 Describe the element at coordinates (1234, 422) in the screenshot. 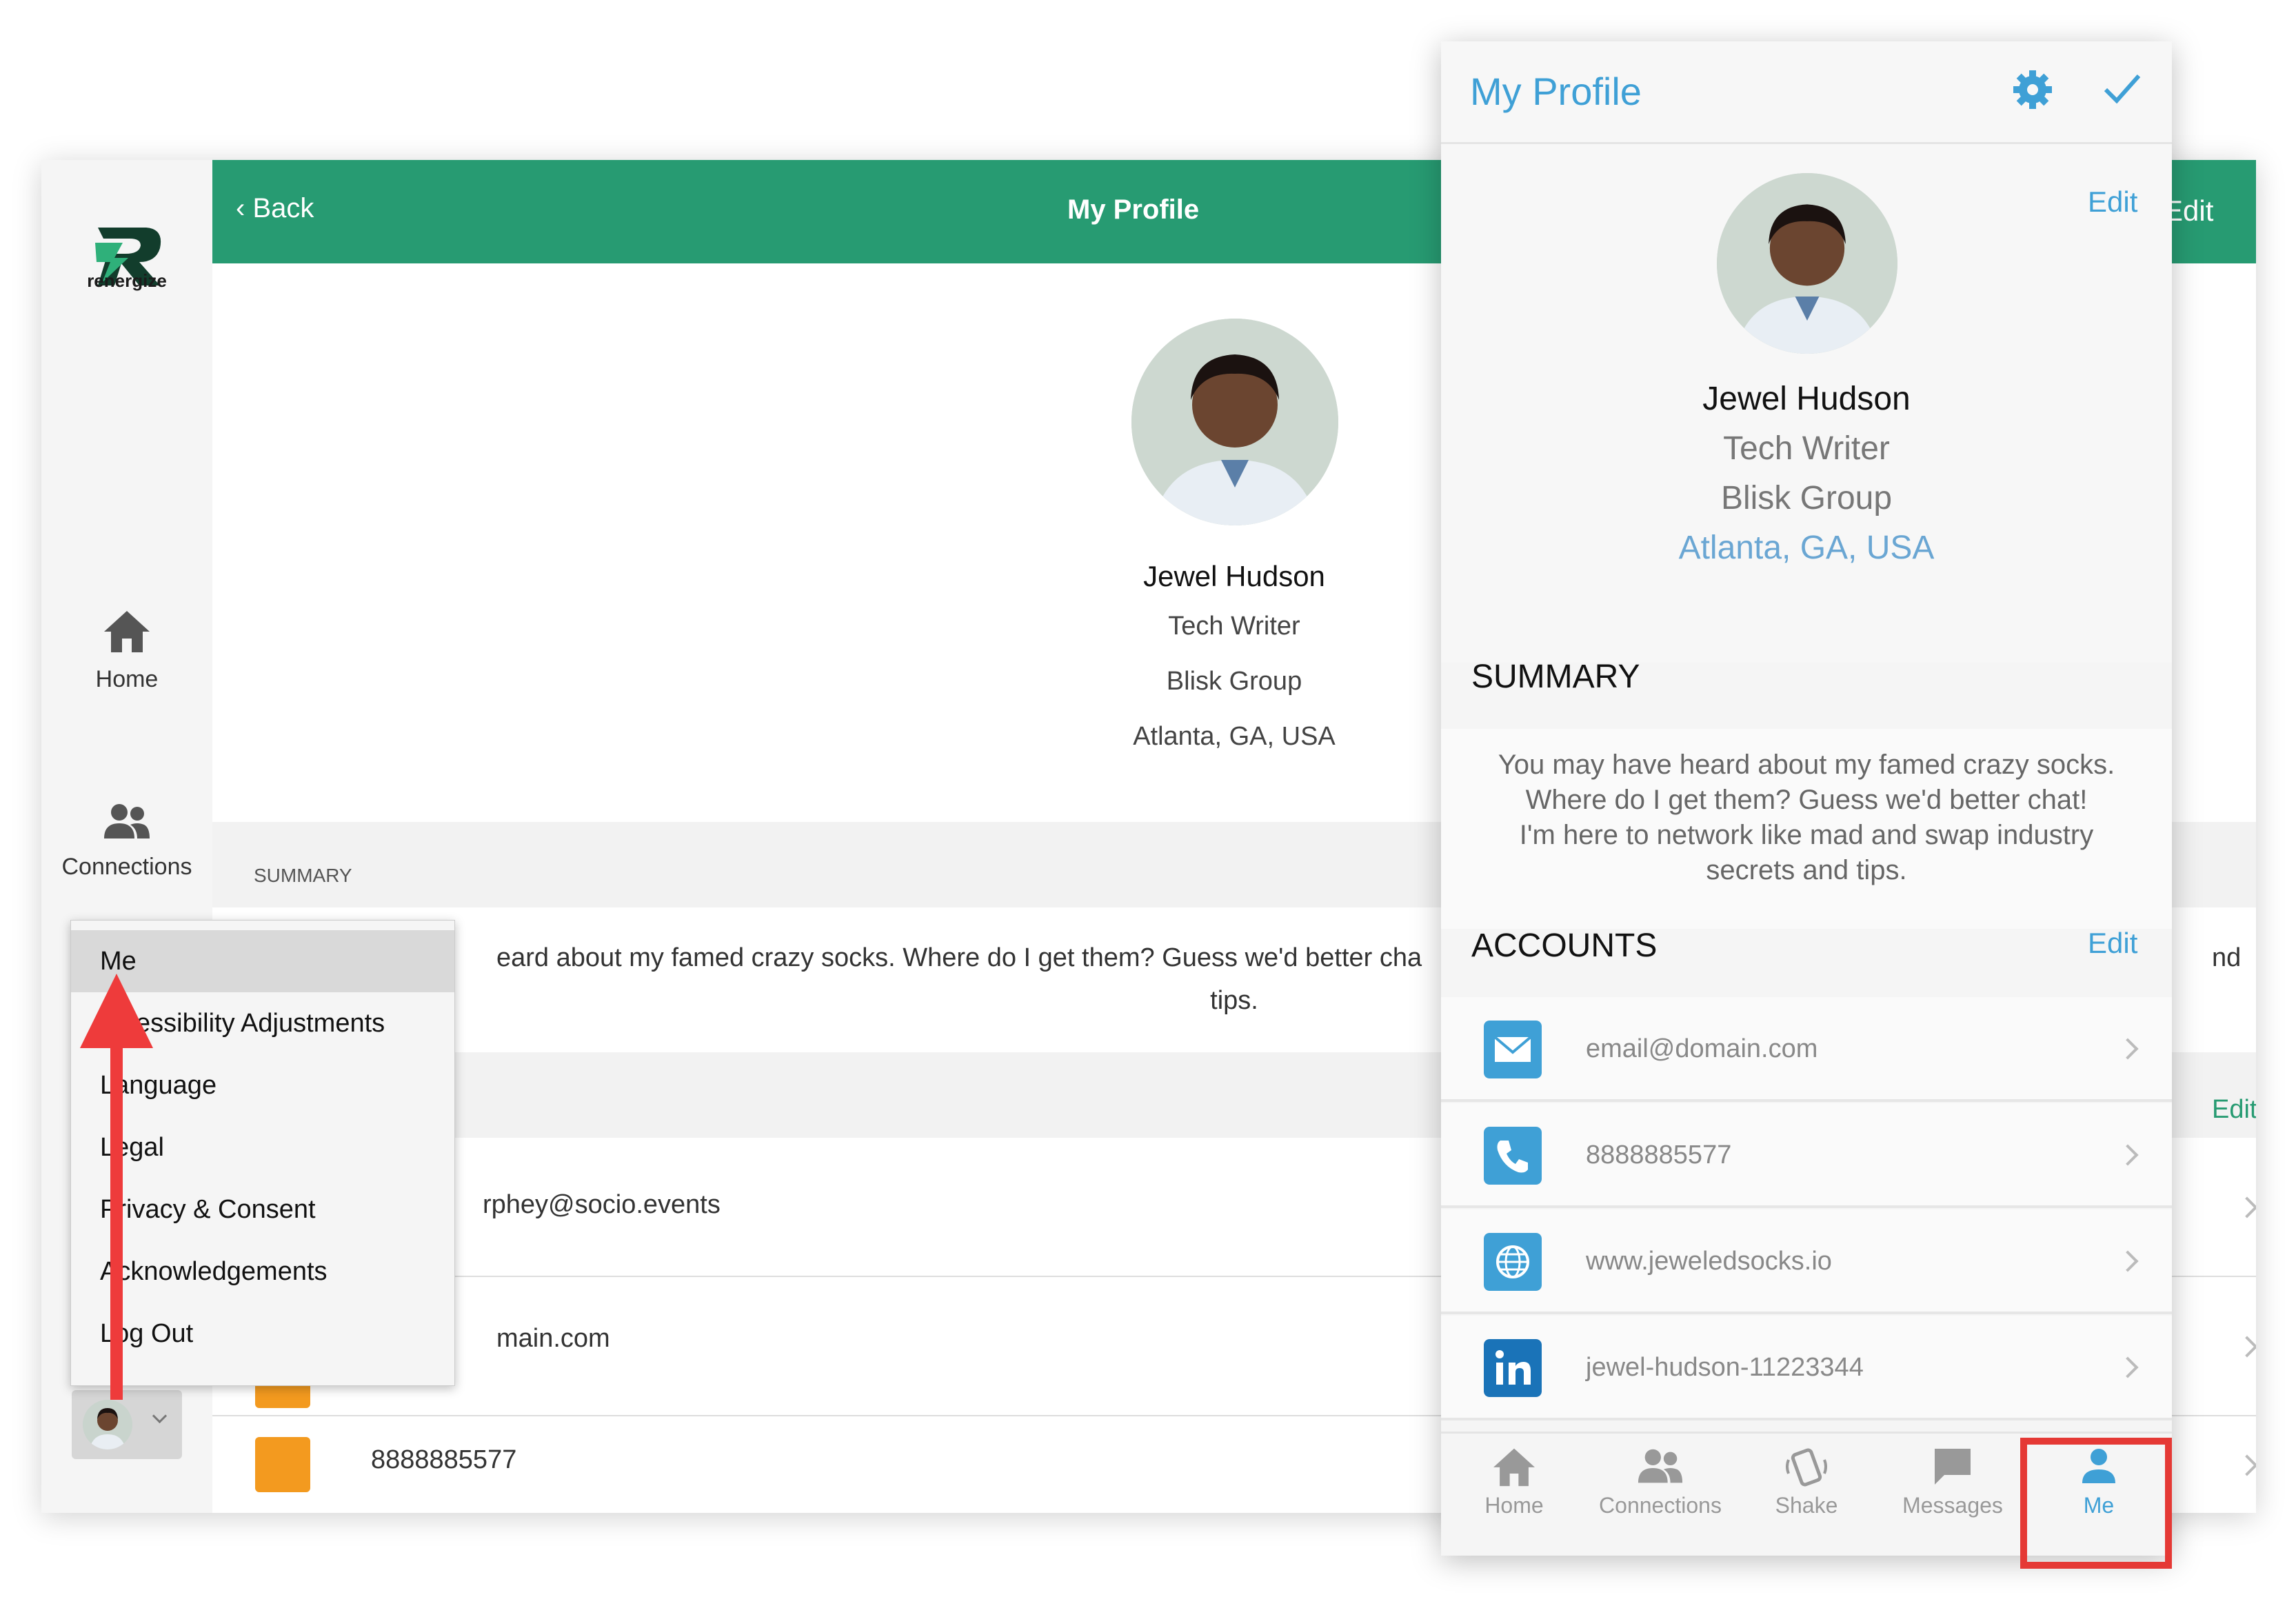

I see `profile-photo` at that location.